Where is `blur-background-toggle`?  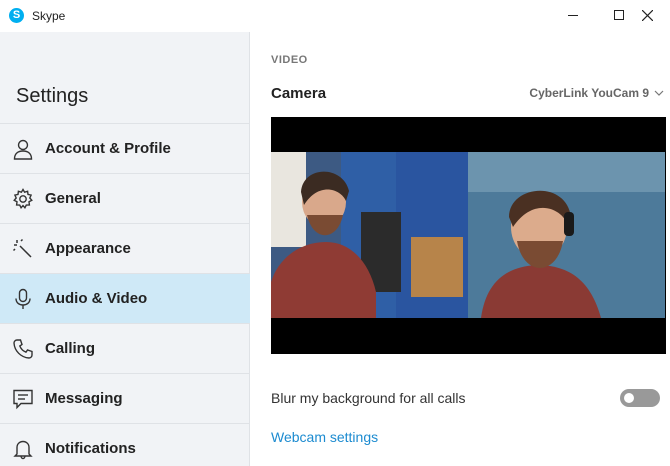 blur-background-toggle is located at coordinates (640, 398).